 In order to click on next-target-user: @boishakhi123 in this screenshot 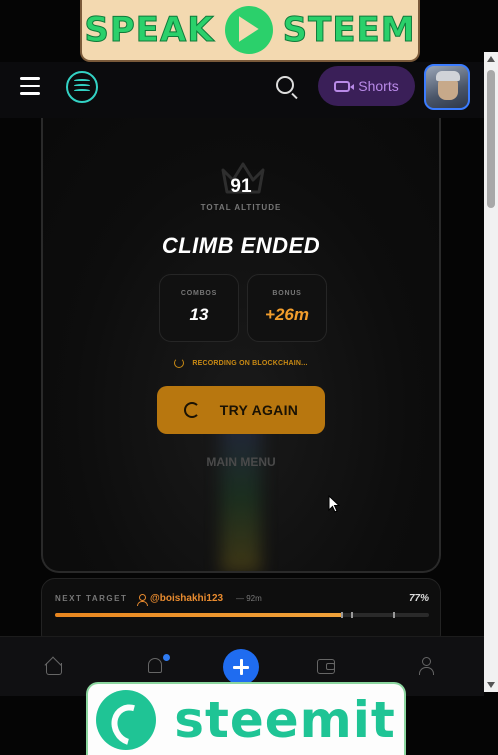, I will do `click(186, 598)`.